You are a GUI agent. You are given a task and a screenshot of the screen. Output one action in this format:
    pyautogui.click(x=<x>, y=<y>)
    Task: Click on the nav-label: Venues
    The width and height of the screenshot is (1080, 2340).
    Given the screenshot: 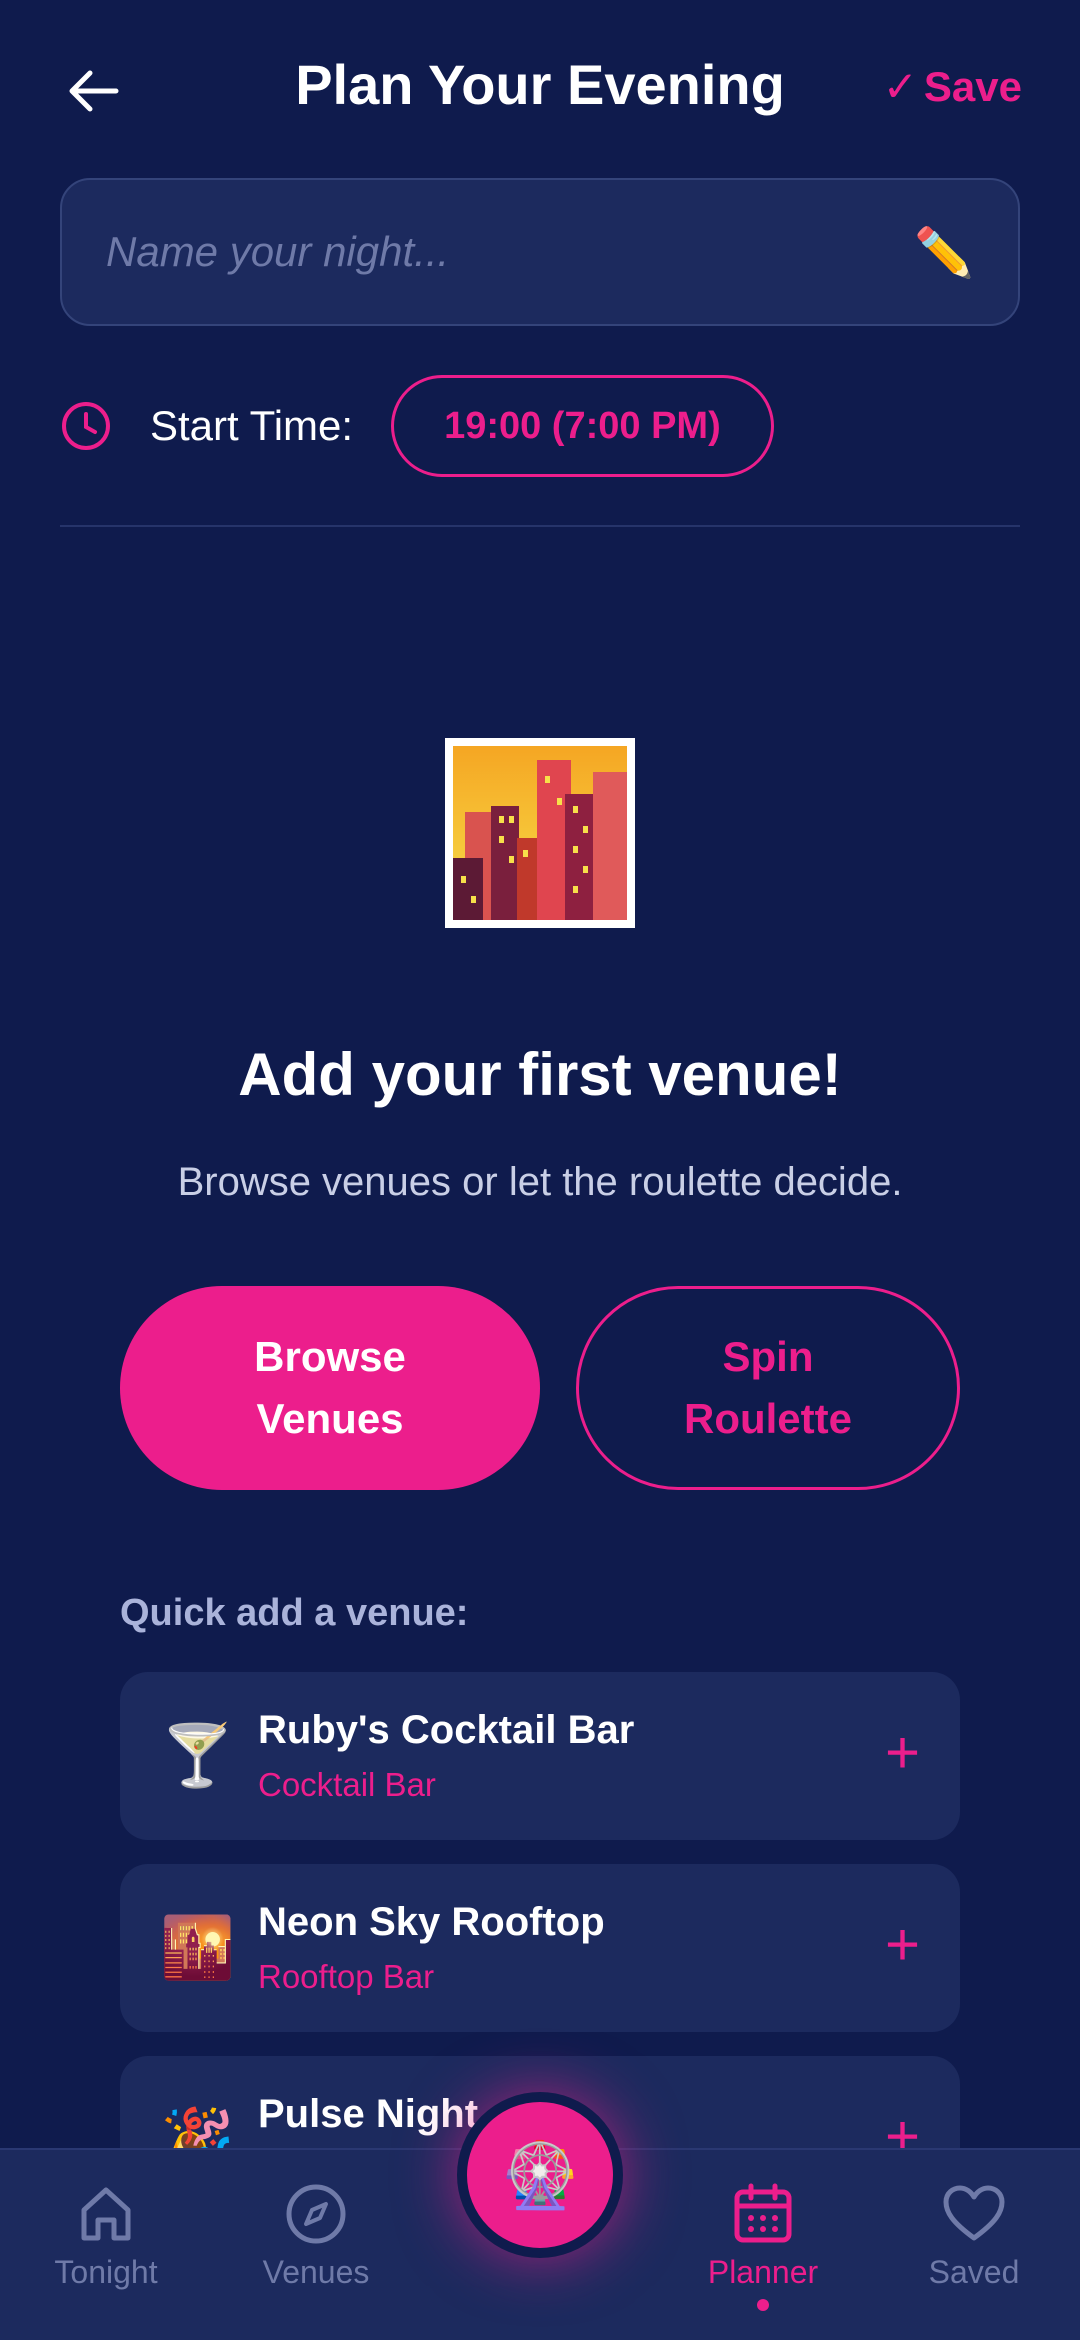 What is the action you would take?
    pyautogui.click(x=316, y=2272)
    